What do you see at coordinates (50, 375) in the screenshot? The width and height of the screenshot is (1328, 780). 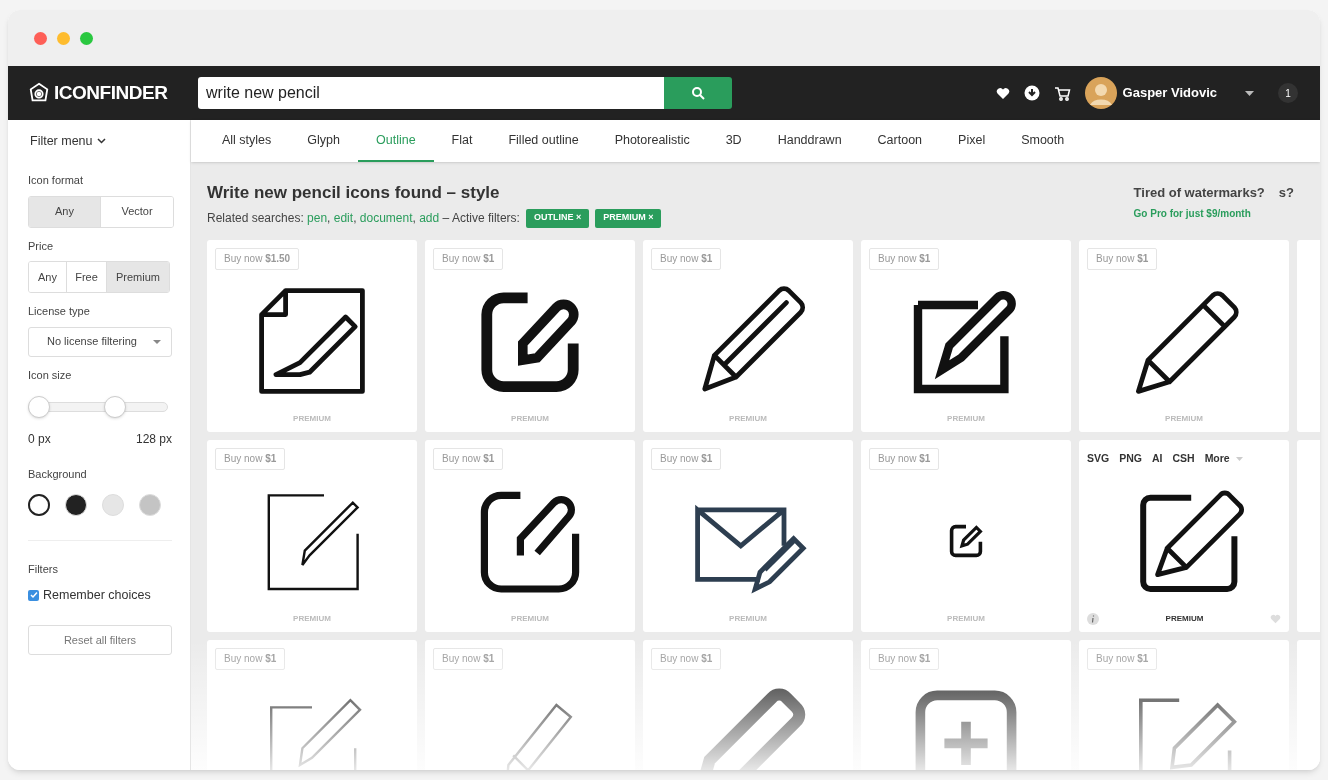 I see `section-label: Icon size` at bounding box center [50, 375].